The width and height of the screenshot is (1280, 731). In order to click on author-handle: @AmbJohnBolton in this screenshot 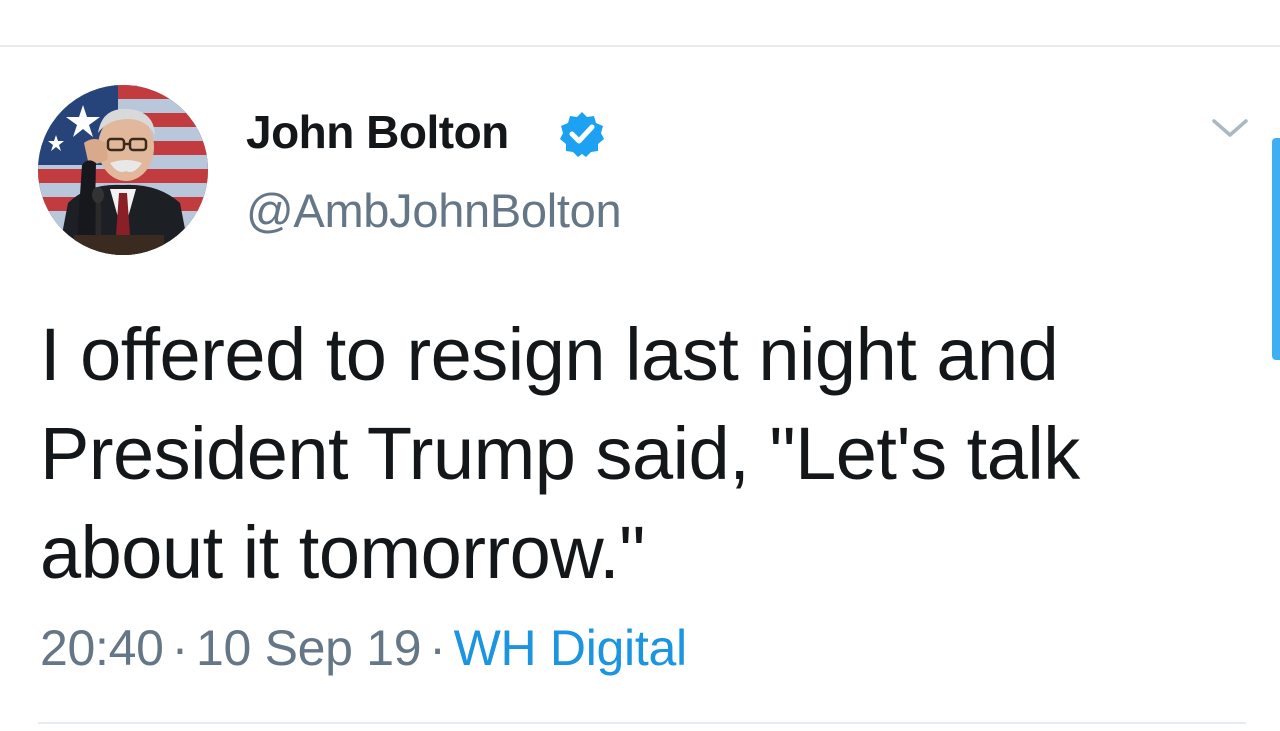, I will do `click(434, 210)`.